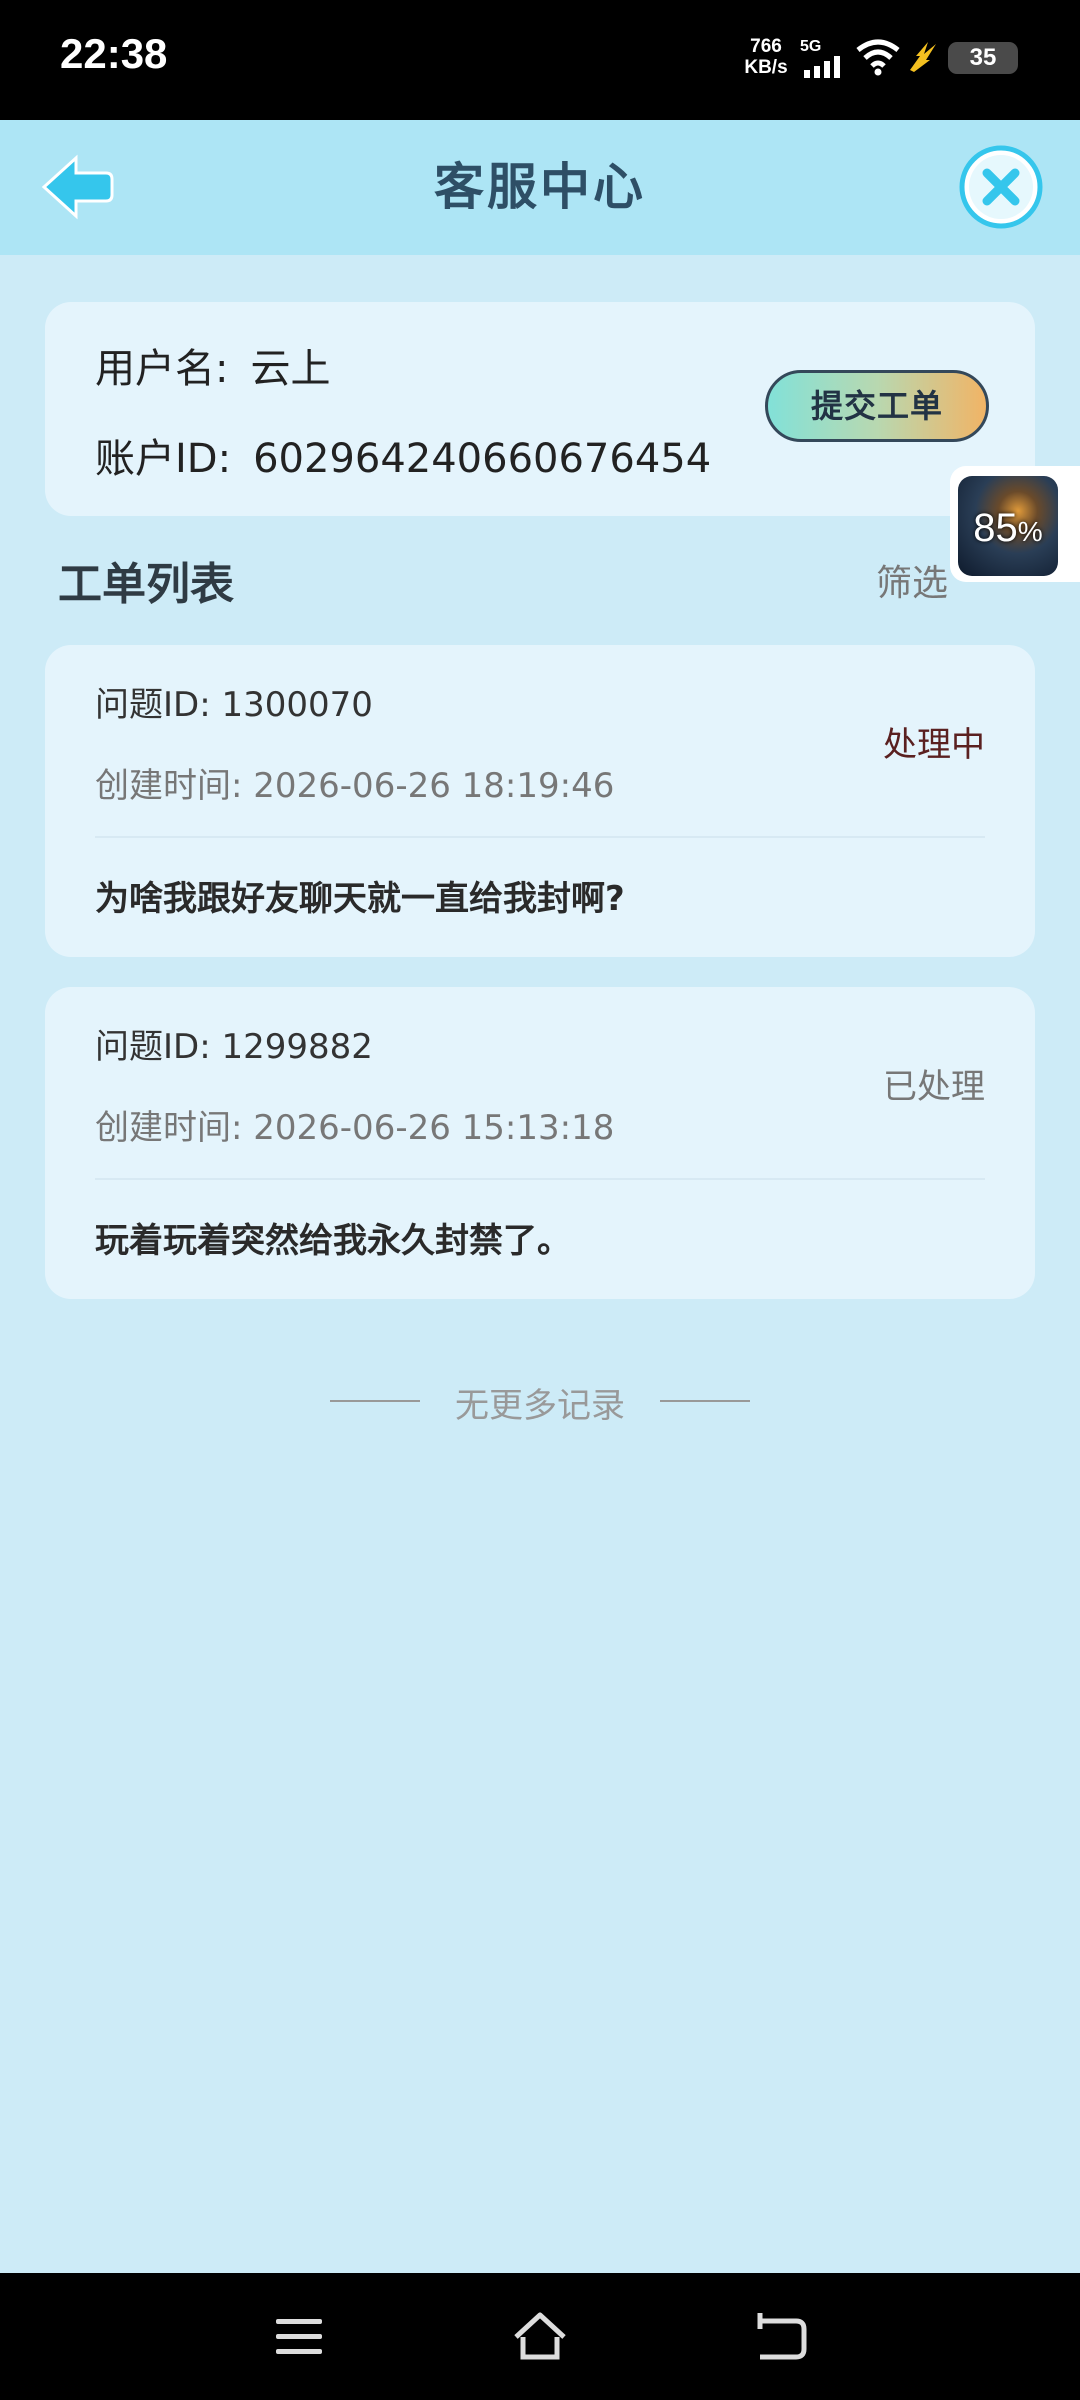 This screenshot has height=2400, width=1080. I want to click on submit-ticket-button: 提交工单, so click(877, 406).